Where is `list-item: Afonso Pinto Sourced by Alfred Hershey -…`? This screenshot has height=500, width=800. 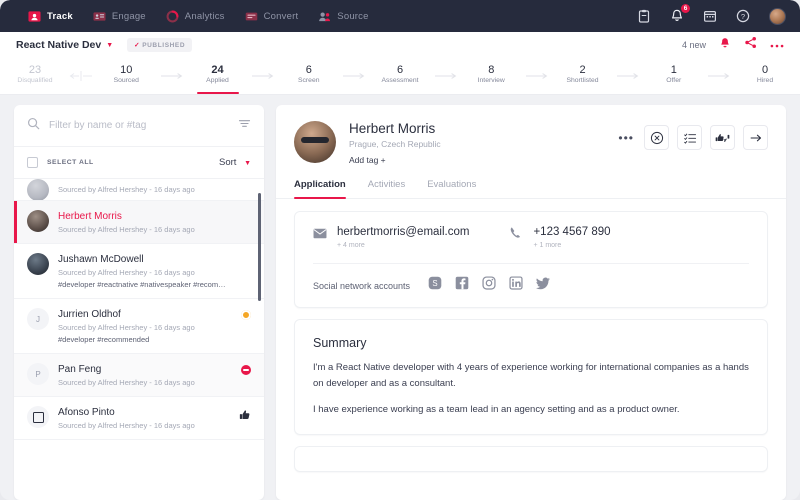 list-item: Afonso Pinto Sourced by Alfred Hershey -… is located at coordinates (139, 418).